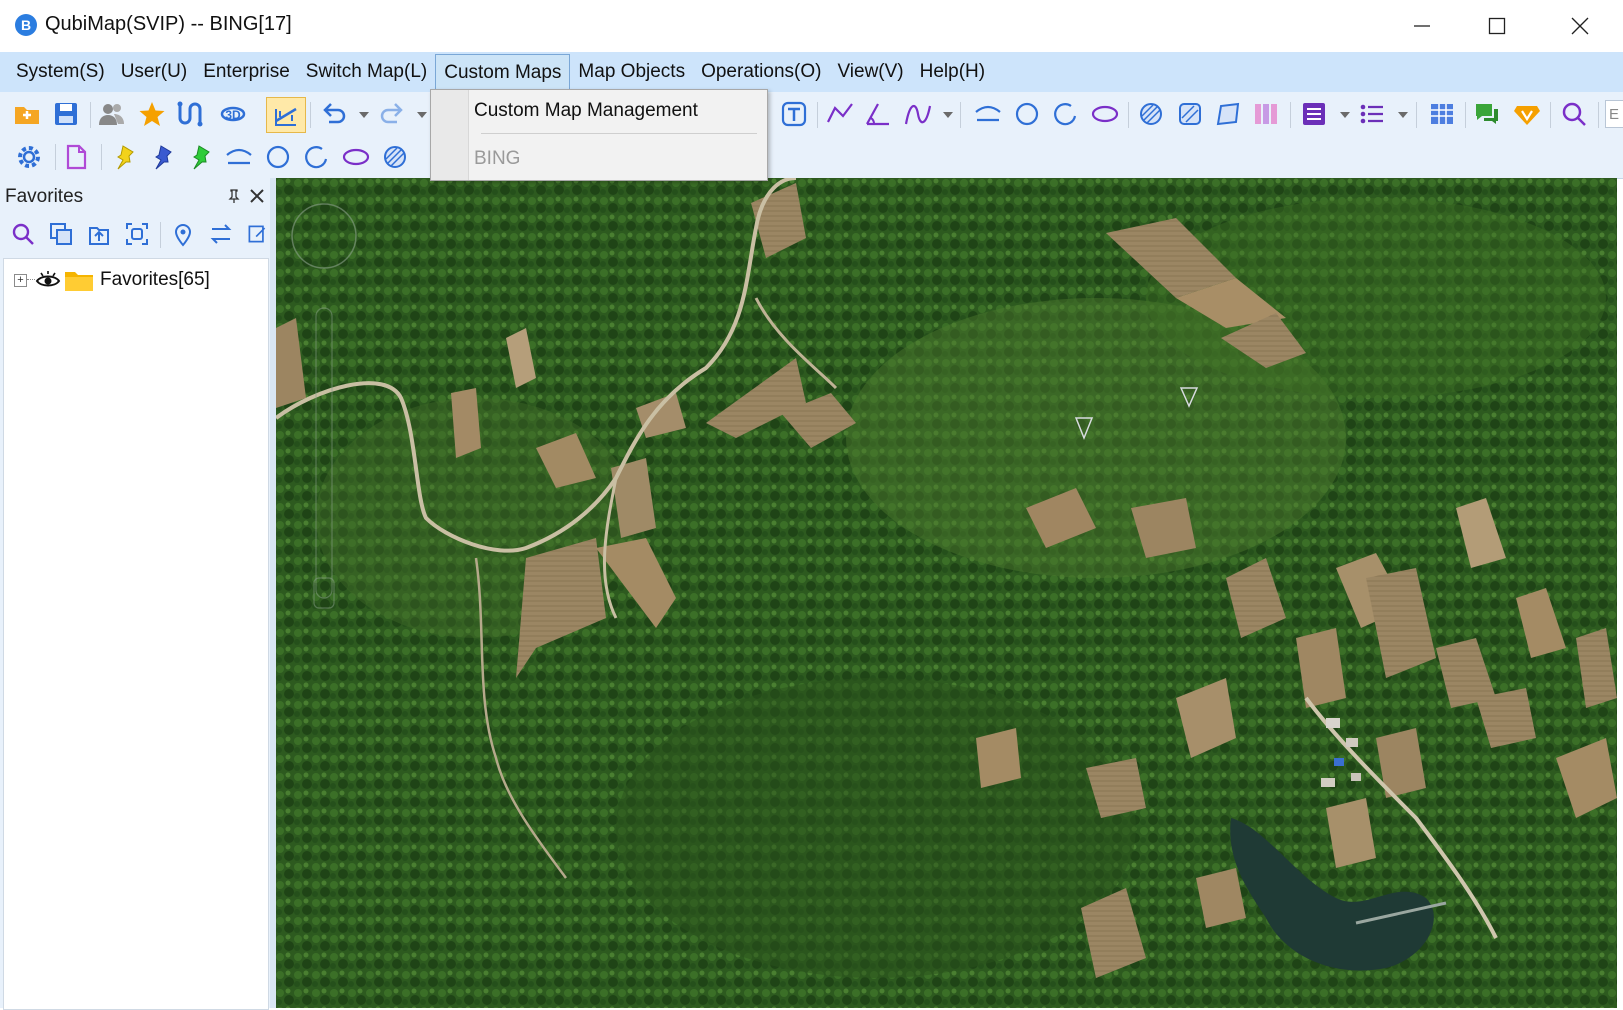  I want to click on blue-pin-button, so click(163, 157).